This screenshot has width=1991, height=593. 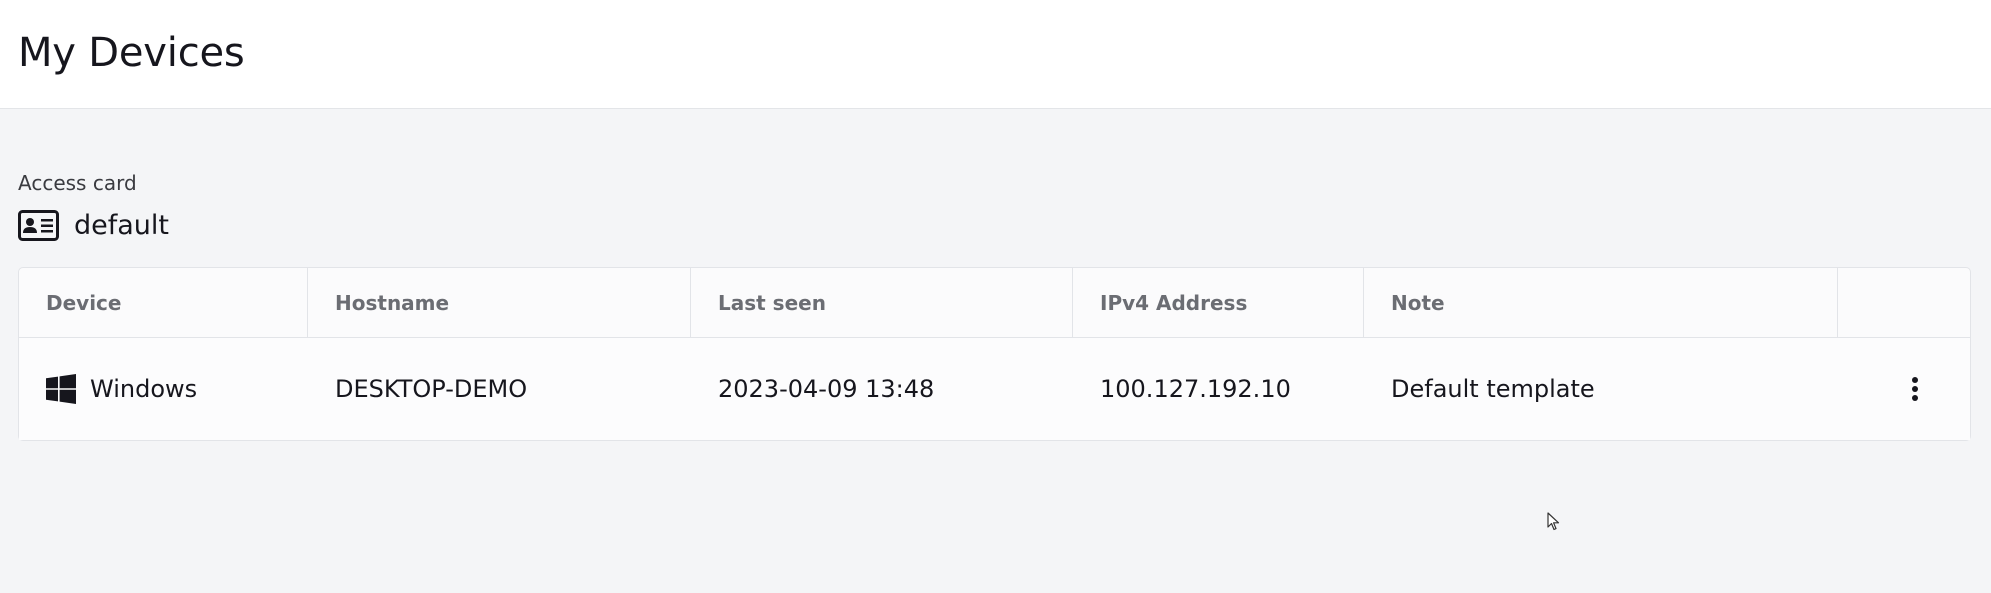 What do you see at coordinates (1195, 389) in the screenshot?
I see `ipv4-cell: 100.127.192.10` at bounding box center [1195, 389].